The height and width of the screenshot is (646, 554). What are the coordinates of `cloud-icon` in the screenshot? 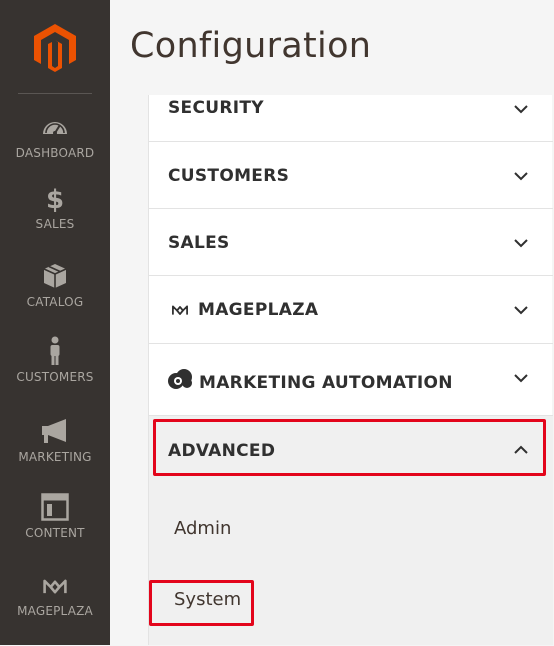 It's located at (180, 379).